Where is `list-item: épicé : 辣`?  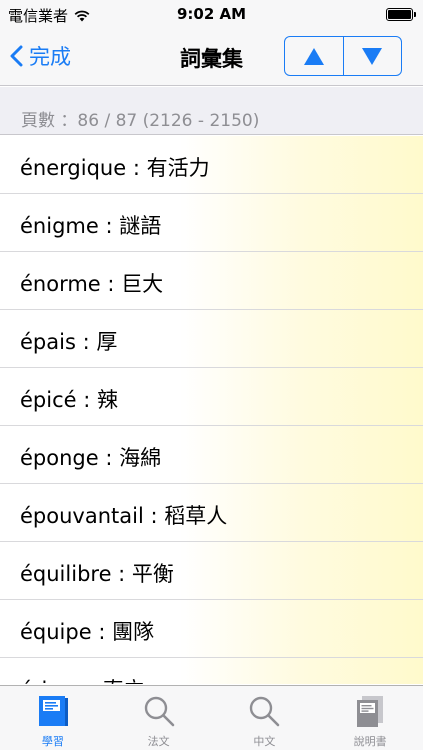
list-item: épicé : 辣 is located at coordinates (211, 397).